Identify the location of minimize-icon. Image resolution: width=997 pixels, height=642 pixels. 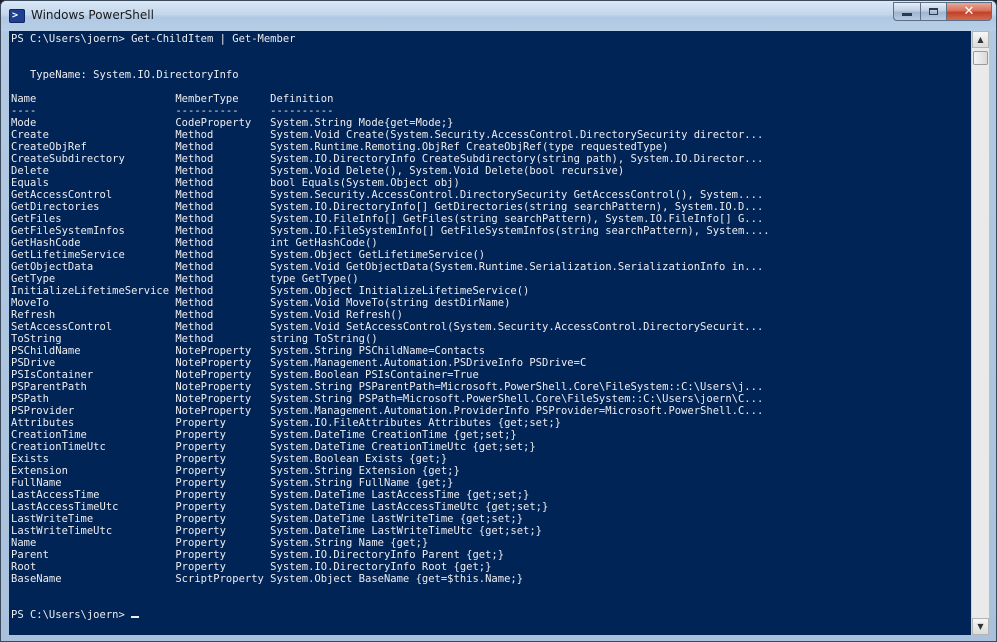
(907, 14).